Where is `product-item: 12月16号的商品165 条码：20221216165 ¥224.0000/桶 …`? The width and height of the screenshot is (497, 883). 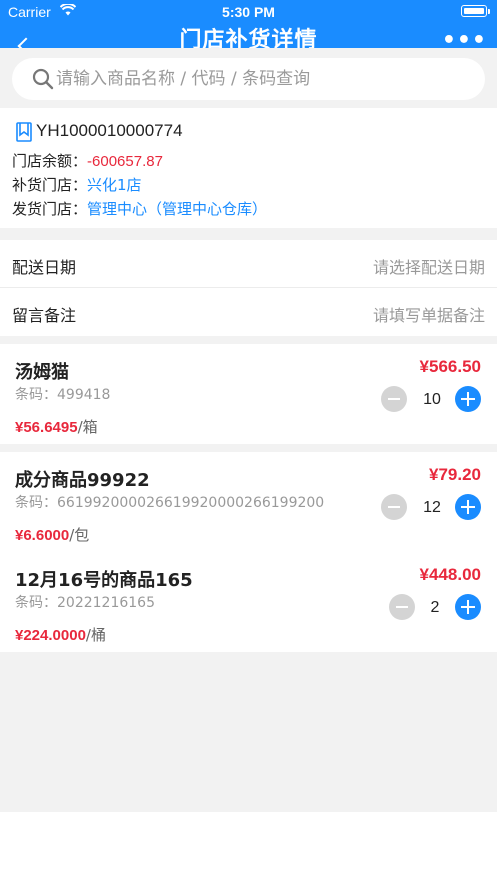 product-item: 12月16号的商品165 条码：20221216165 ¥224.0000/桶 … is located at coordinates (248, 602).